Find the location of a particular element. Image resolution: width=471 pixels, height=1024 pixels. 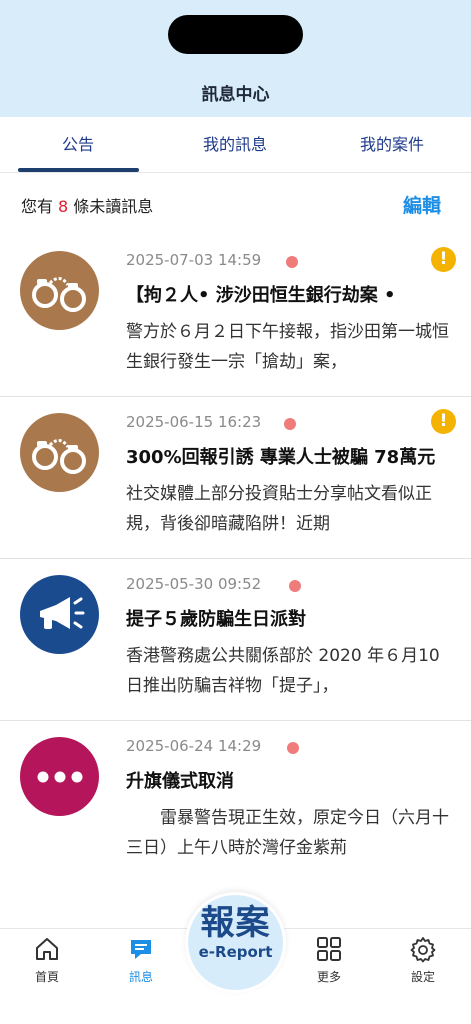

e-report-label-en: e-Report is located at coordinates (235, 952).